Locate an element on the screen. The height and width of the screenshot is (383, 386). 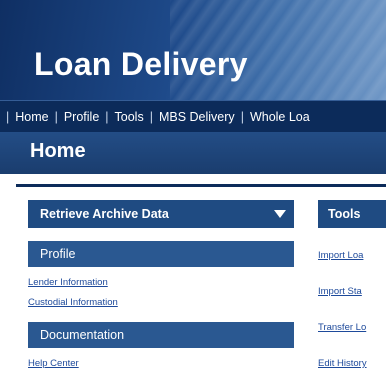
transfer-loan-link: Transfer Lo is located at coordinates (352, 327).